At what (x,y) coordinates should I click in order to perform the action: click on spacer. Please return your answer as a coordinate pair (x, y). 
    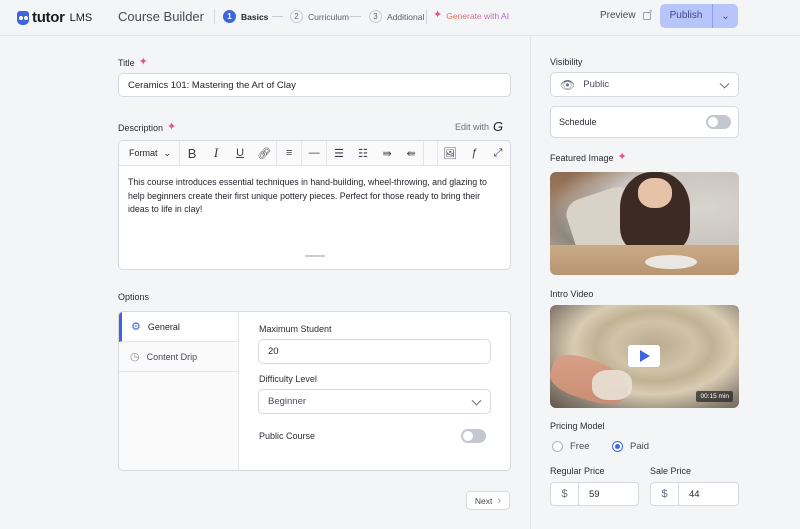
    Looking at the image, I should click on (431, 153).